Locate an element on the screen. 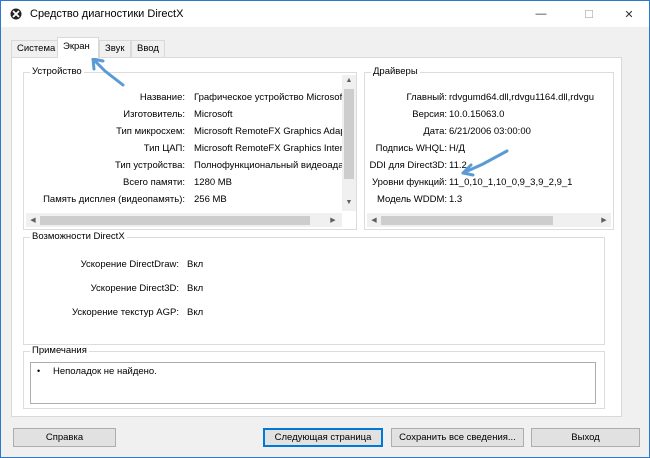 The width and height of the screenshot is (650, 458). device-name-value: Графическое устройство Microsoft F is located at coordinates (269, 97).